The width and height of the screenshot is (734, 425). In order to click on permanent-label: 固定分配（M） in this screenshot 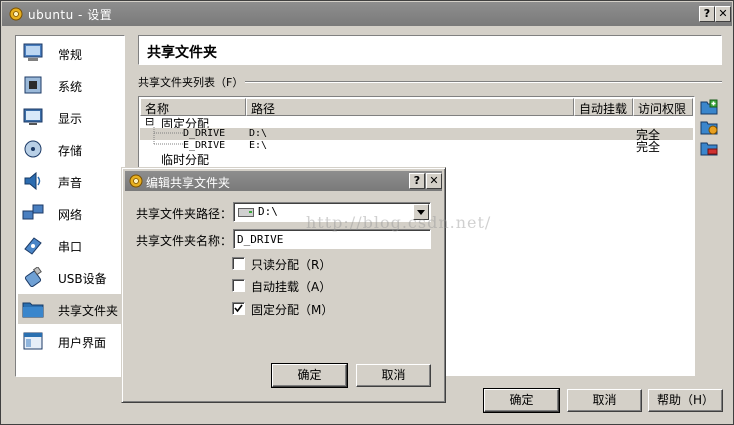, I will do `click(292, 309)`.